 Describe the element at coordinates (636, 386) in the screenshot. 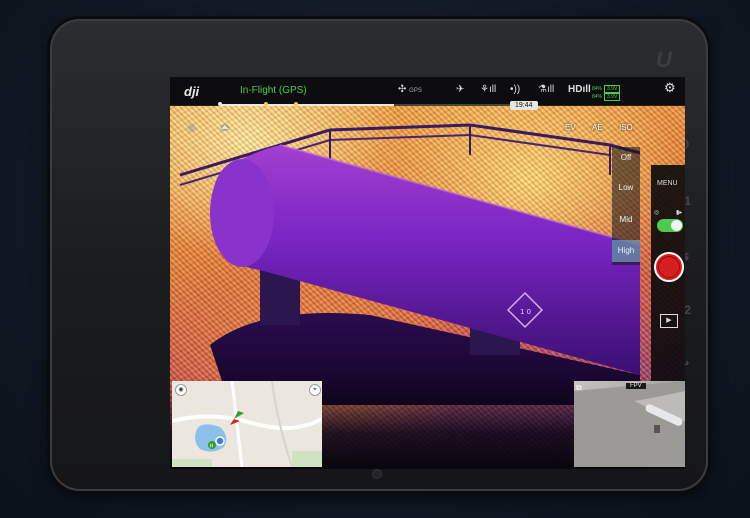

I see `fpv-label: FPV` at that location.